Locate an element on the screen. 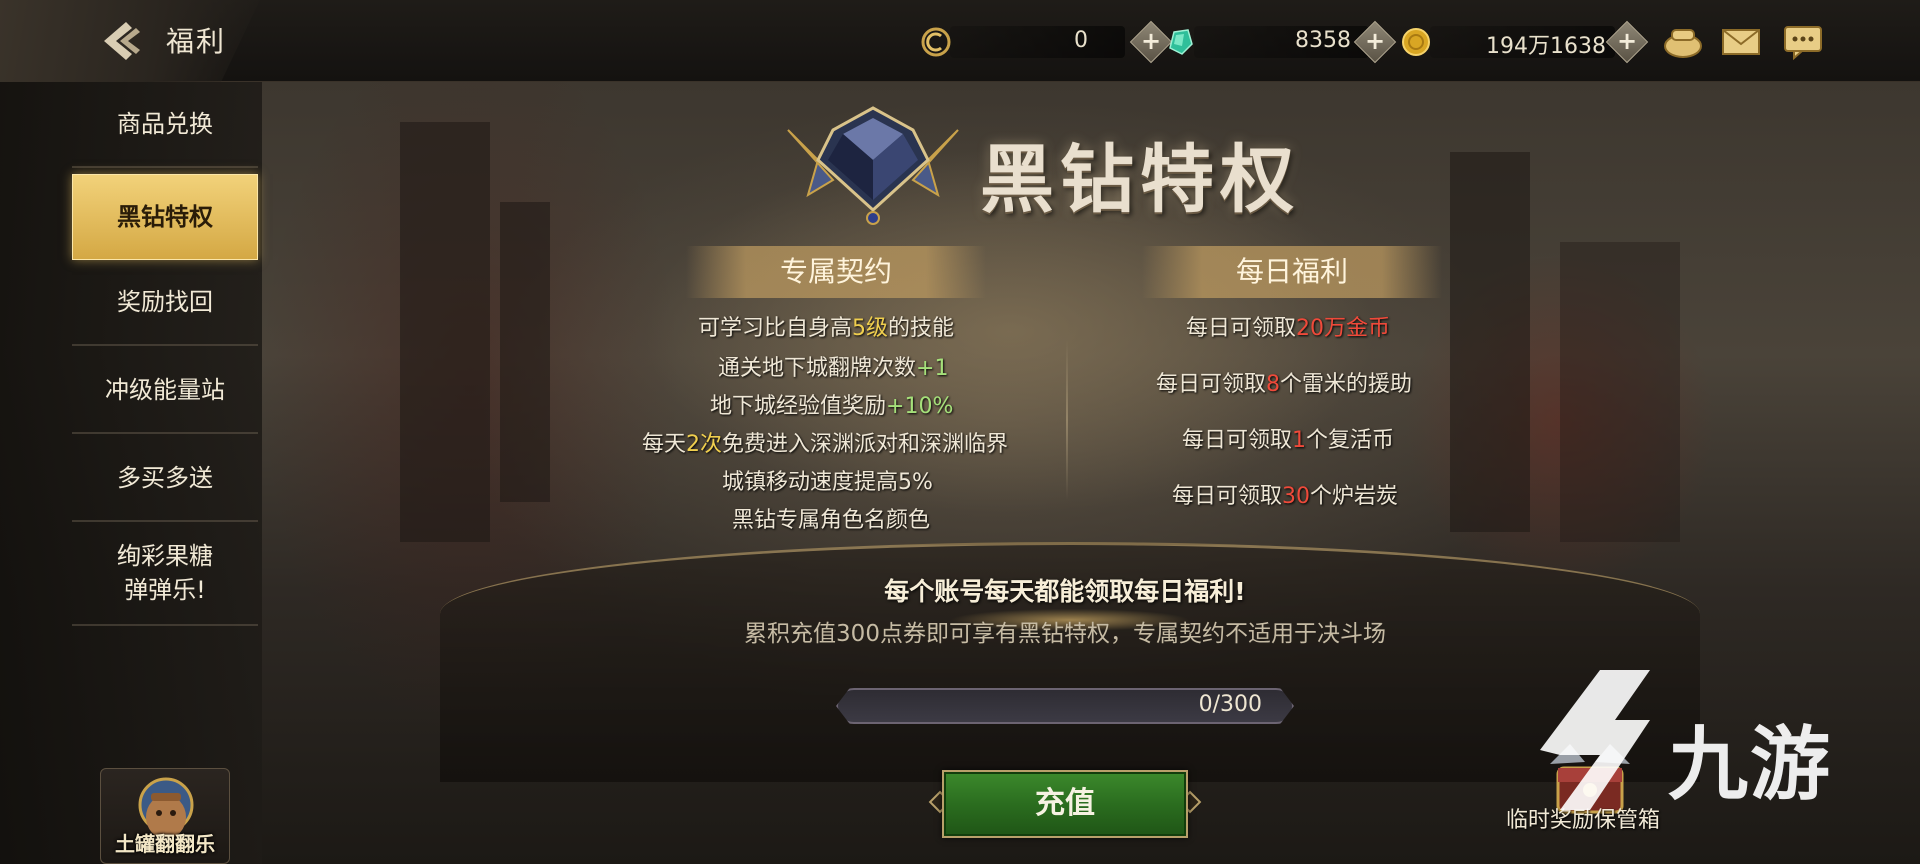 The width and height of the screenshot is (1920, 864). watermark-text: 九游 is located at coordinates (1750, 764).